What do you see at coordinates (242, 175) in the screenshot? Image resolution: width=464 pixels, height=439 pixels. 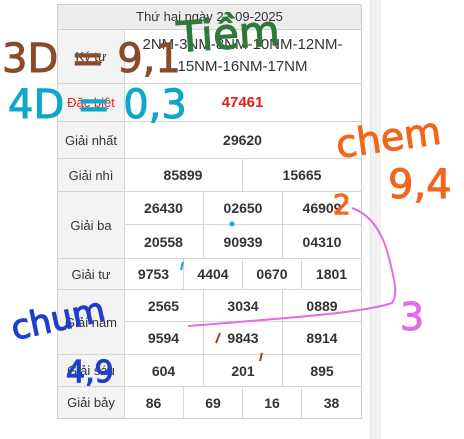 I see `giai-nhi-cells: 85899 15665` at bounding box center [242, 175].